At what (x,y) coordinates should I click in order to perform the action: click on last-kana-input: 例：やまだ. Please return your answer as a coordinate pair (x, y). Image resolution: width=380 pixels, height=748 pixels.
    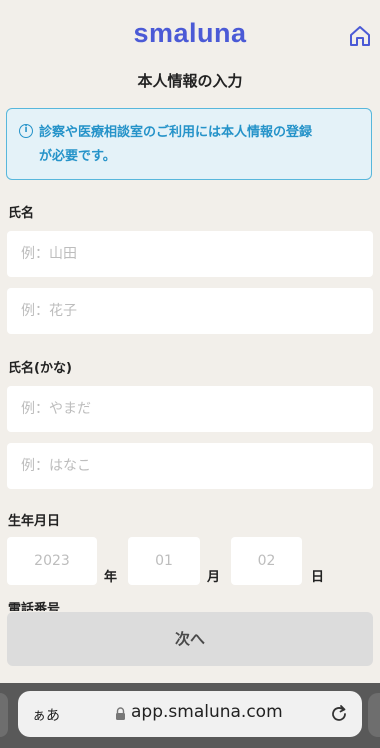
    Looking at the image, I should click on (190, 409).